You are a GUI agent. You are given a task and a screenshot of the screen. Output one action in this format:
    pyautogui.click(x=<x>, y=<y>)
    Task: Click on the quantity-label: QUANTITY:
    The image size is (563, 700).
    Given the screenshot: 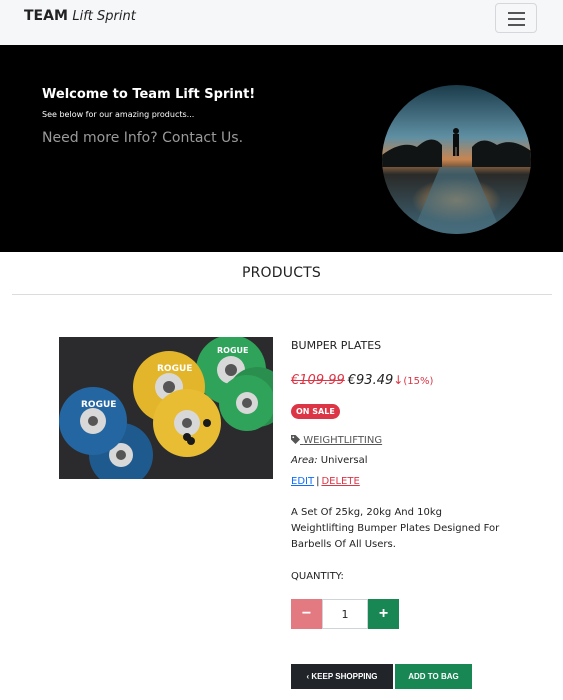 What is the action you would take?
    pyautogui.click(x=317, y=576)
    